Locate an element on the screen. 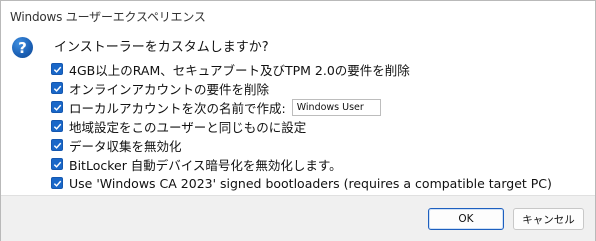 The height and width of the screenshot is (241, 596). local-account-name-input is located at coordinates (336, 107).